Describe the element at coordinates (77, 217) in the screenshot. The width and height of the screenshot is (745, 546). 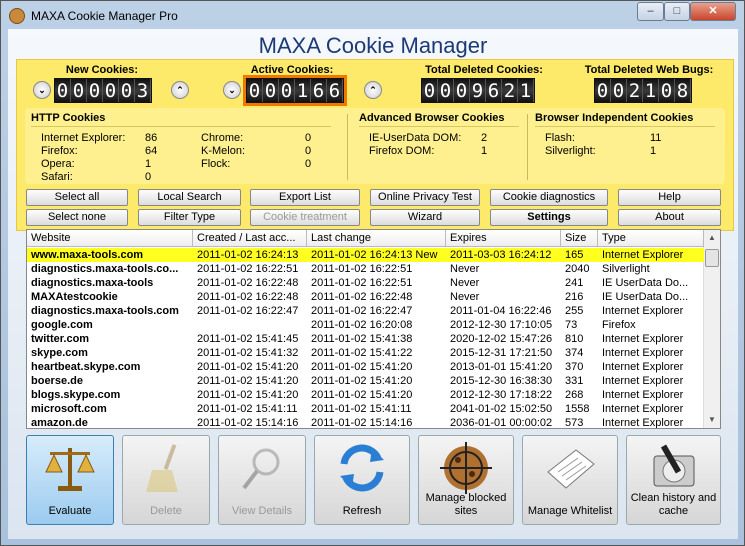
I see `select-none-button: Select none` at that location.